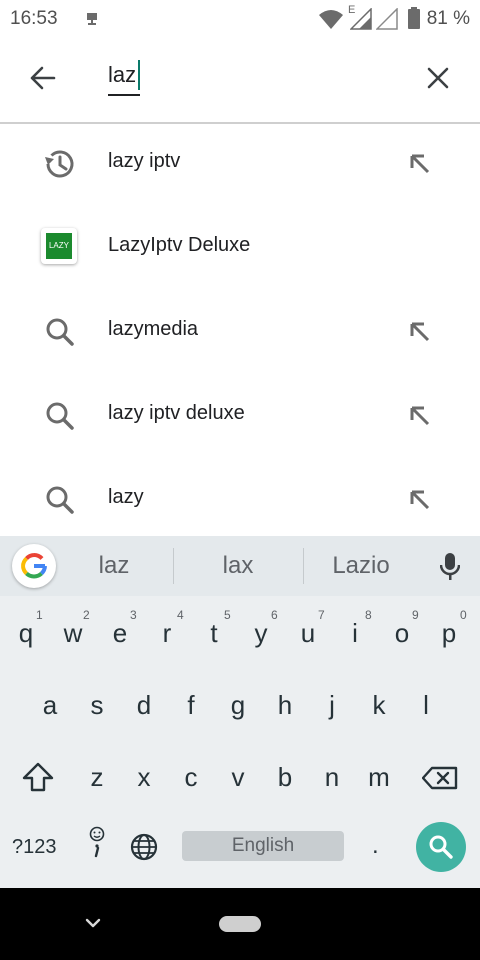 The width and height of the screenshot is (480, 960). I want to click on key-b: b, so click(285, 777).